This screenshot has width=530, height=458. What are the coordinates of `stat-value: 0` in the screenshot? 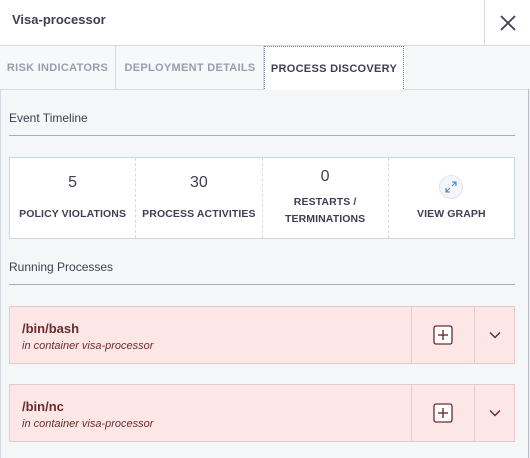 It's located at (325, 176).